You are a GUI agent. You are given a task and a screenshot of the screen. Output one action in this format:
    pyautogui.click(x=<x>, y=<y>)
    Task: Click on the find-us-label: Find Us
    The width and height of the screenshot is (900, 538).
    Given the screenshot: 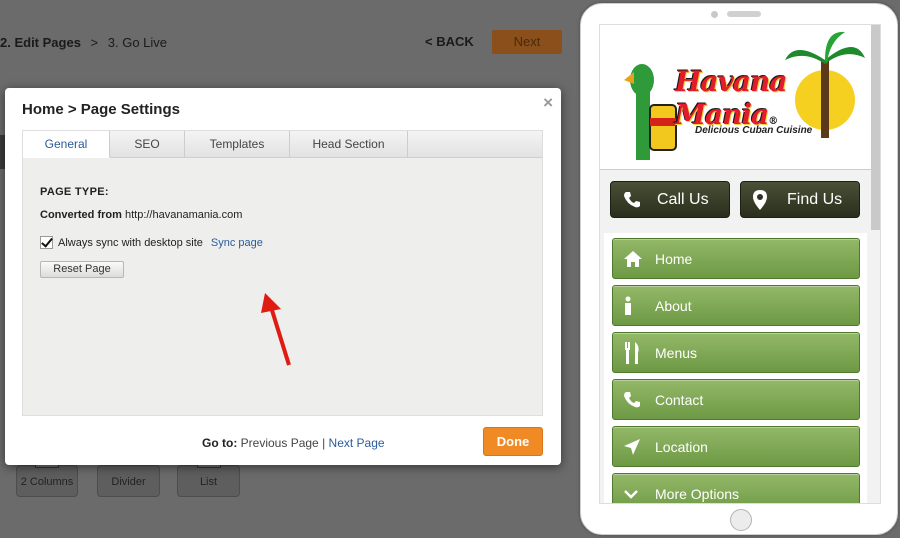 What is the action you would take?
    pyautogui.click(x=815, y=199)
    